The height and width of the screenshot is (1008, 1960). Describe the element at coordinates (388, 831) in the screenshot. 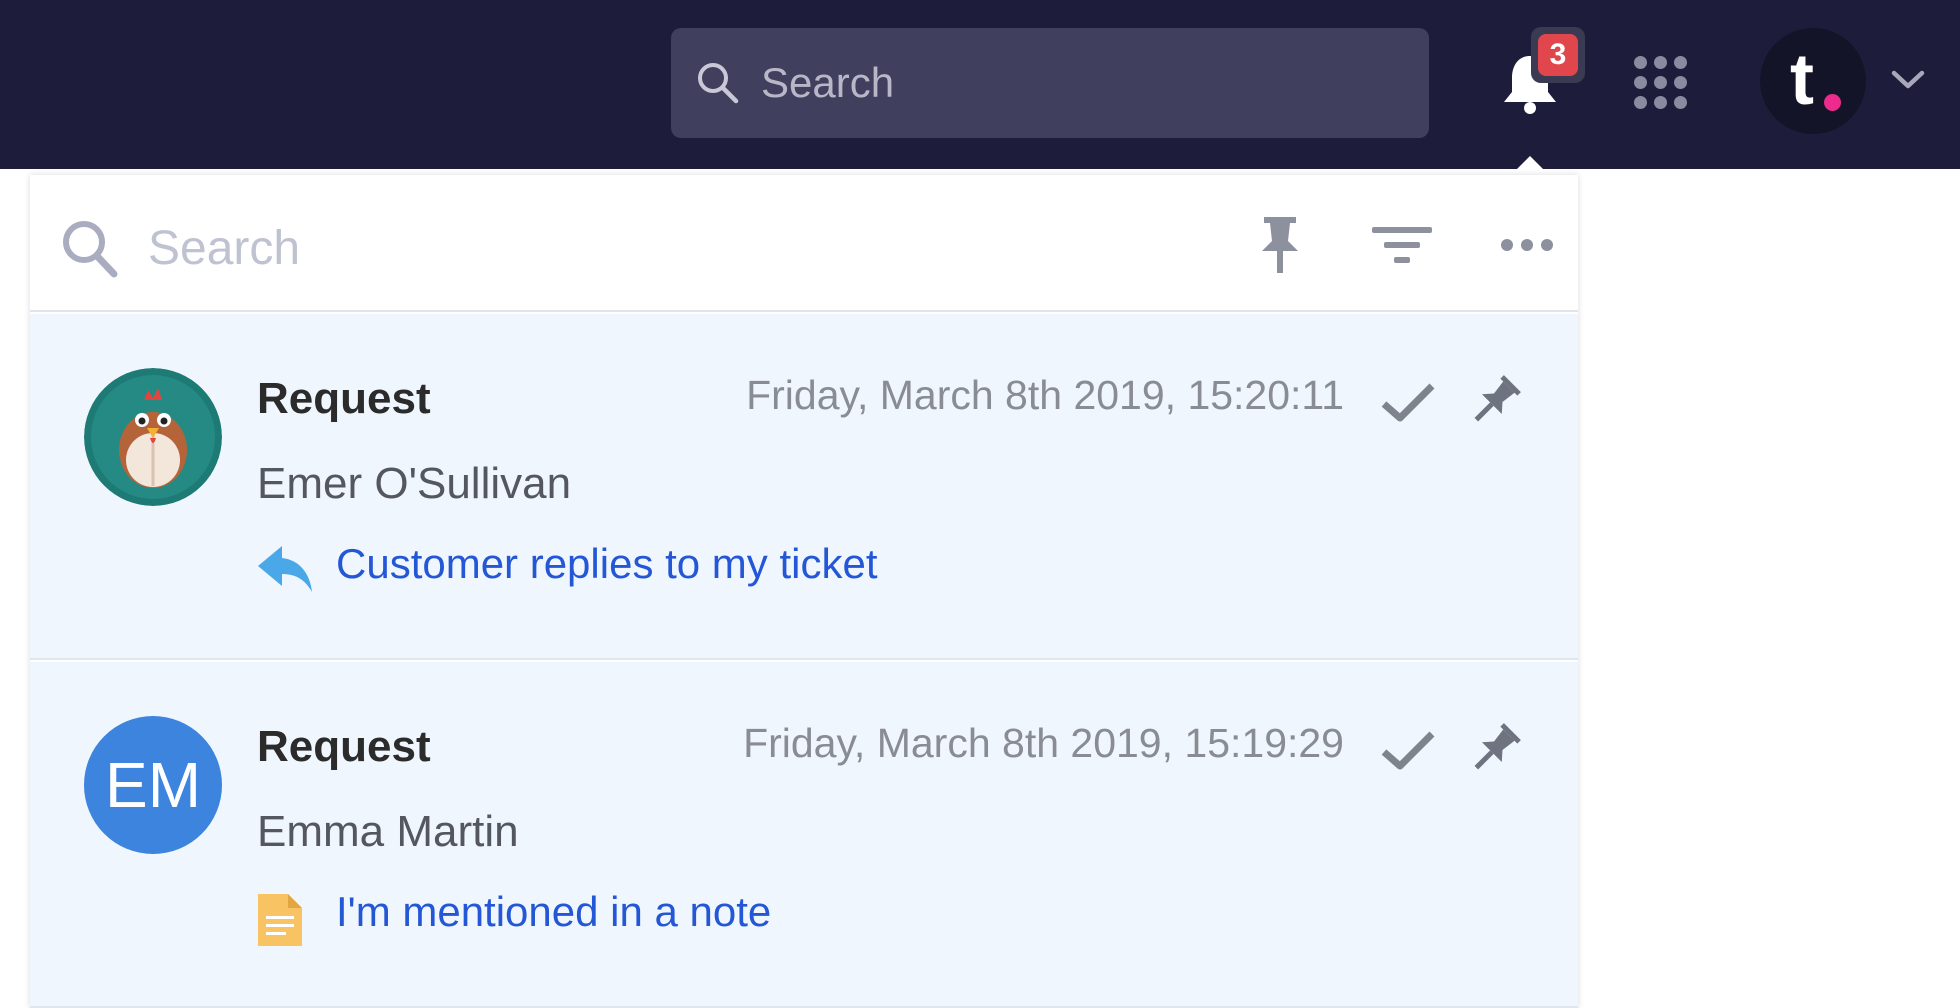

I see `requester-name: Emma Martin` at that location.